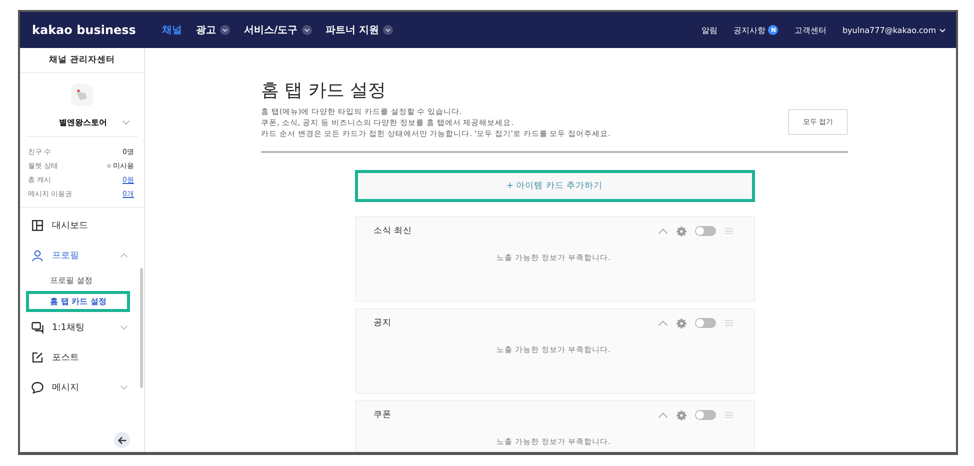 The image size is (974, 466). I want to click on sidebar-submenu-item: 홈 탭 카드 설정, so click(78, 301).